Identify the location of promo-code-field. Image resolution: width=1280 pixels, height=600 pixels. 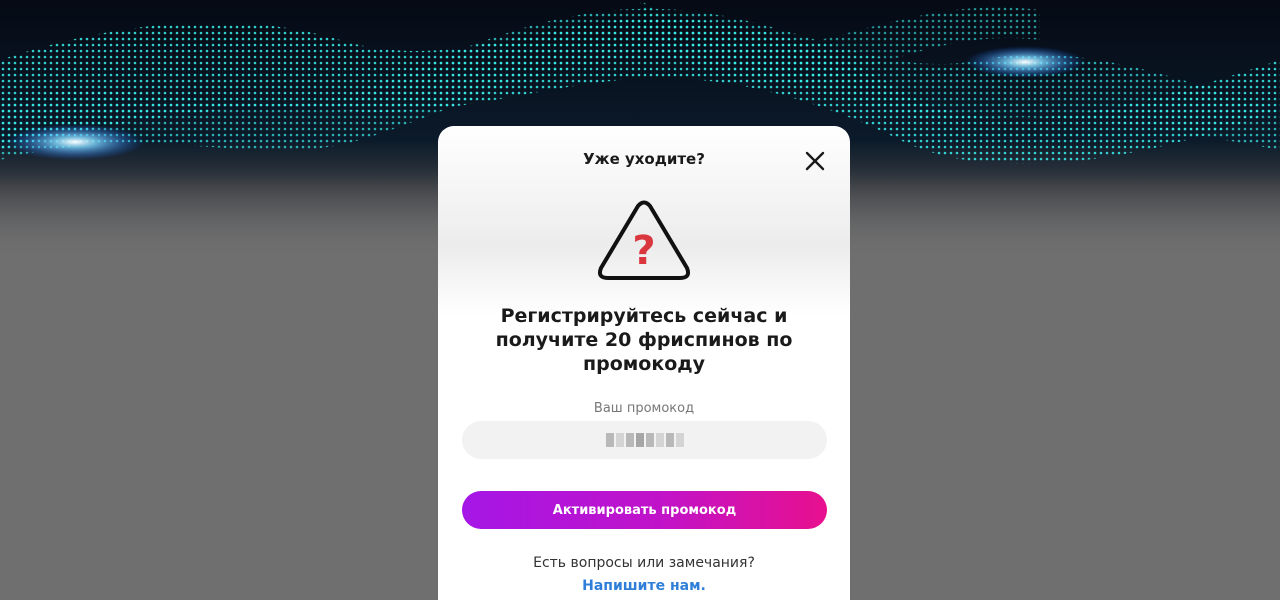
(644, 440).